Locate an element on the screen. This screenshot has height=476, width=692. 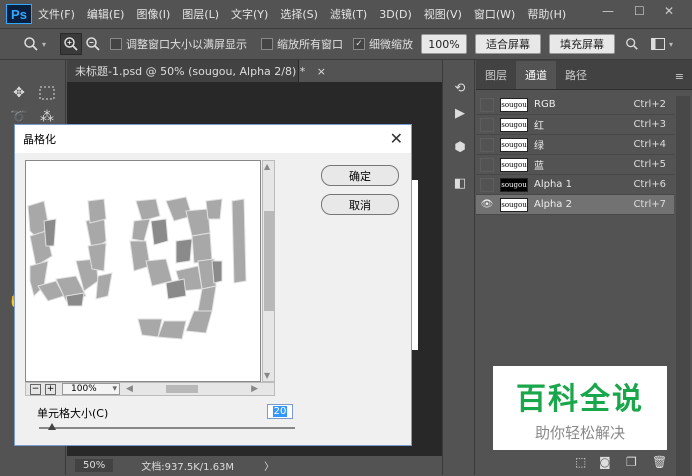
close-window-button: ✕ is located at coordinates (669, 11).